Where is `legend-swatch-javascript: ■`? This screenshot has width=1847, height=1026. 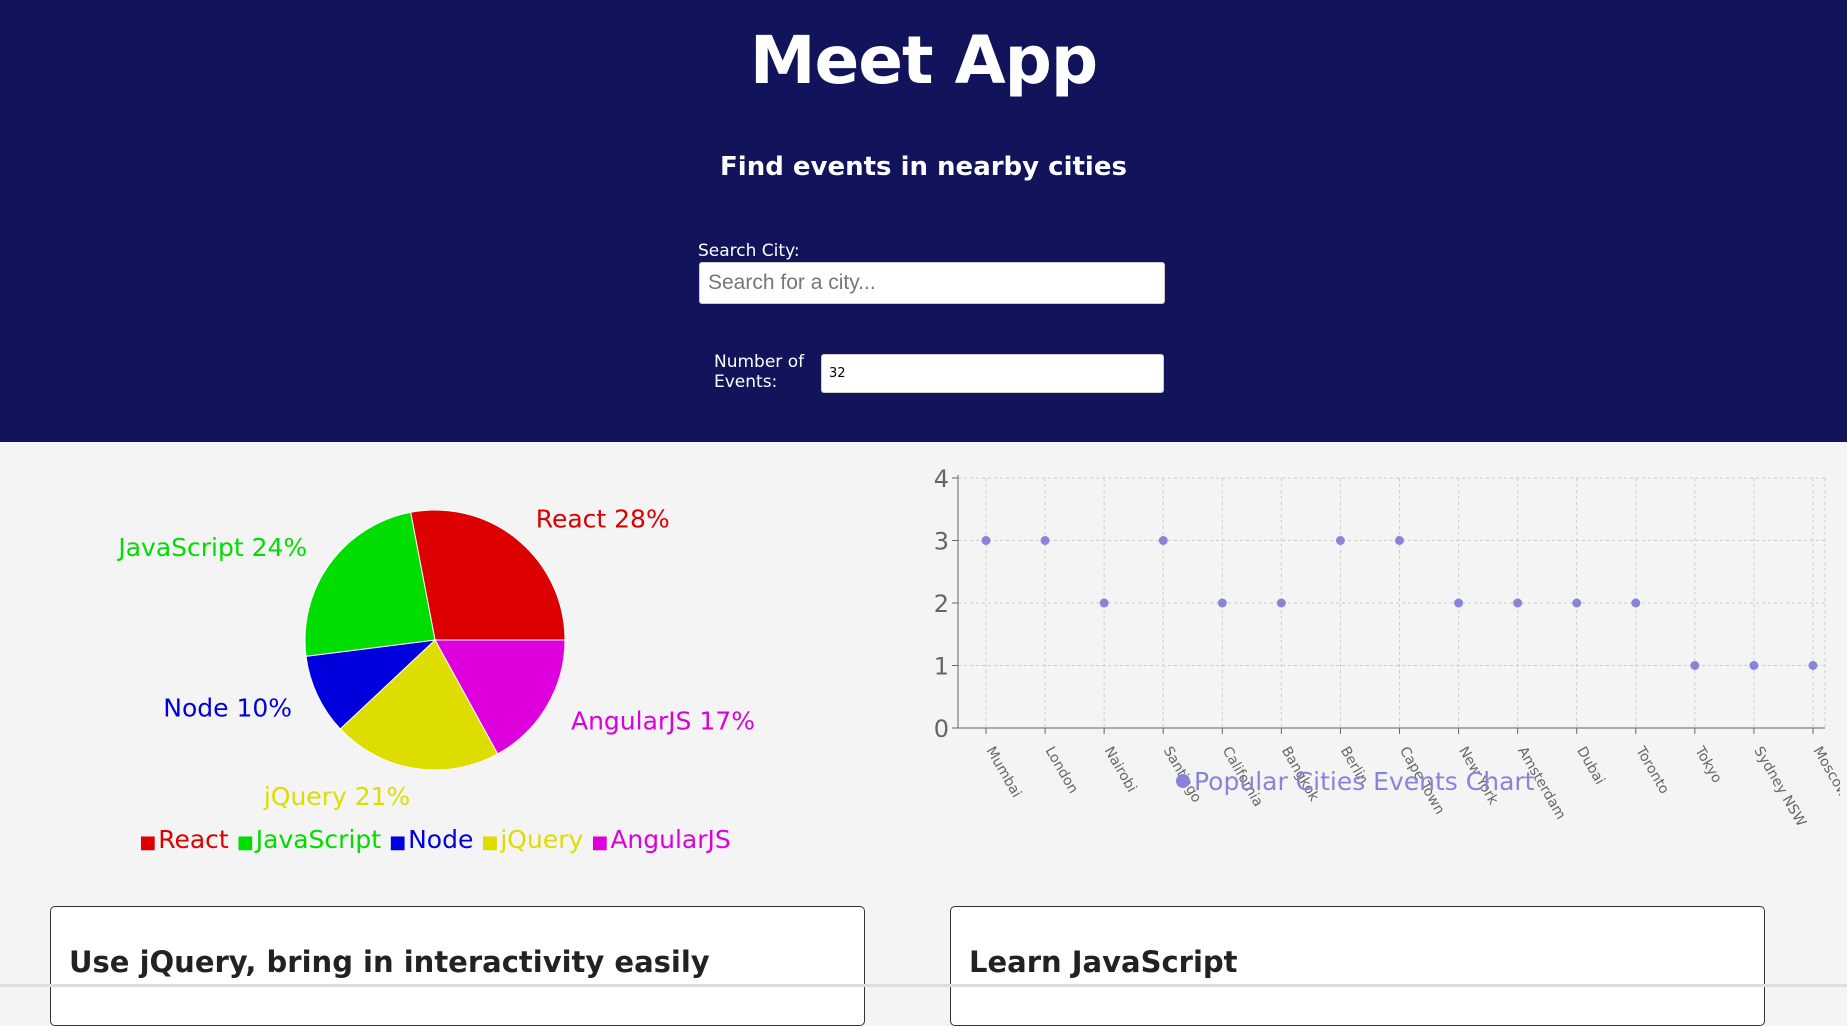 legend-swatch-javascript: ■ is located at coordinates (245, 842).